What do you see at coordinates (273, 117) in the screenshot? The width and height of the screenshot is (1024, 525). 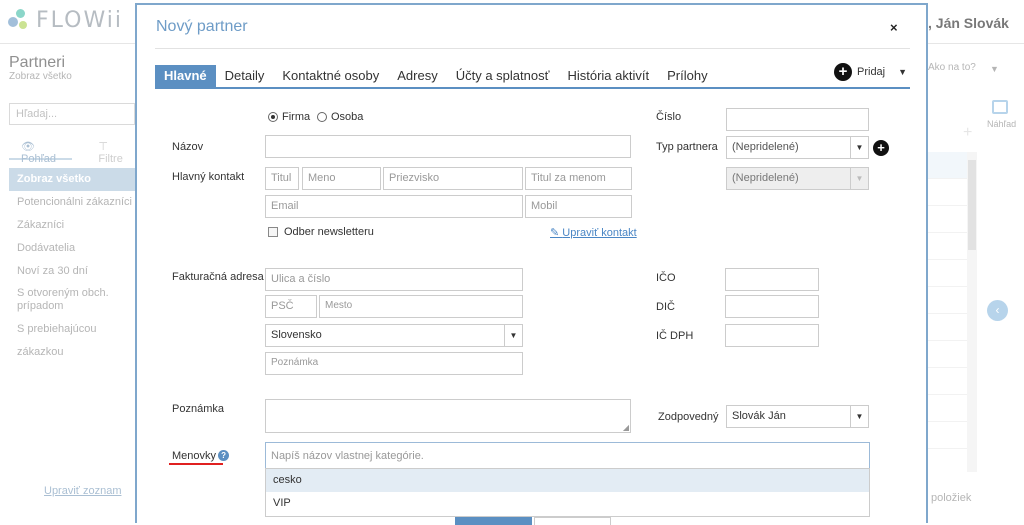 I see `radio-checked-icon` at bounding box center [273, 117].